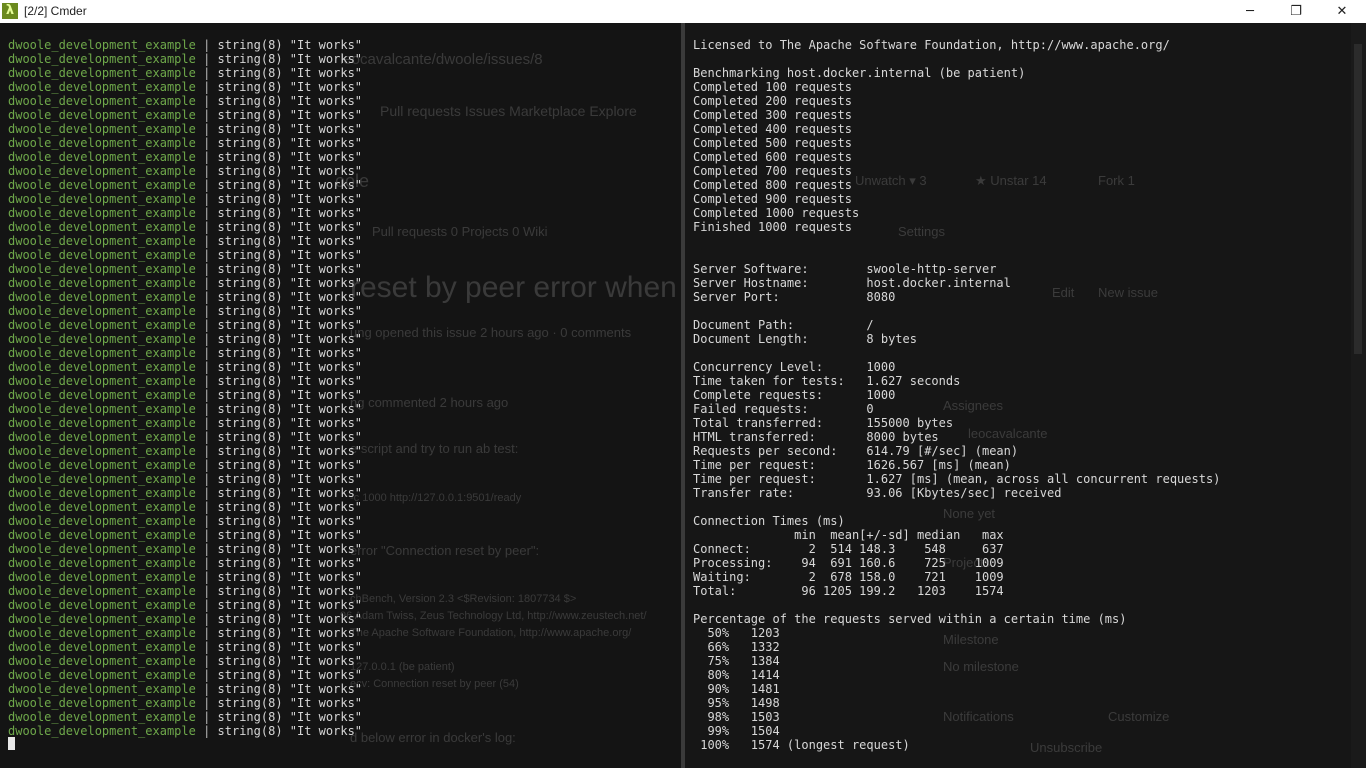 This screenshot has width=1366, height=768. I want to click on ghost-repo-path: leocavalcante/dwoole/issues/8, so click(441, 59).